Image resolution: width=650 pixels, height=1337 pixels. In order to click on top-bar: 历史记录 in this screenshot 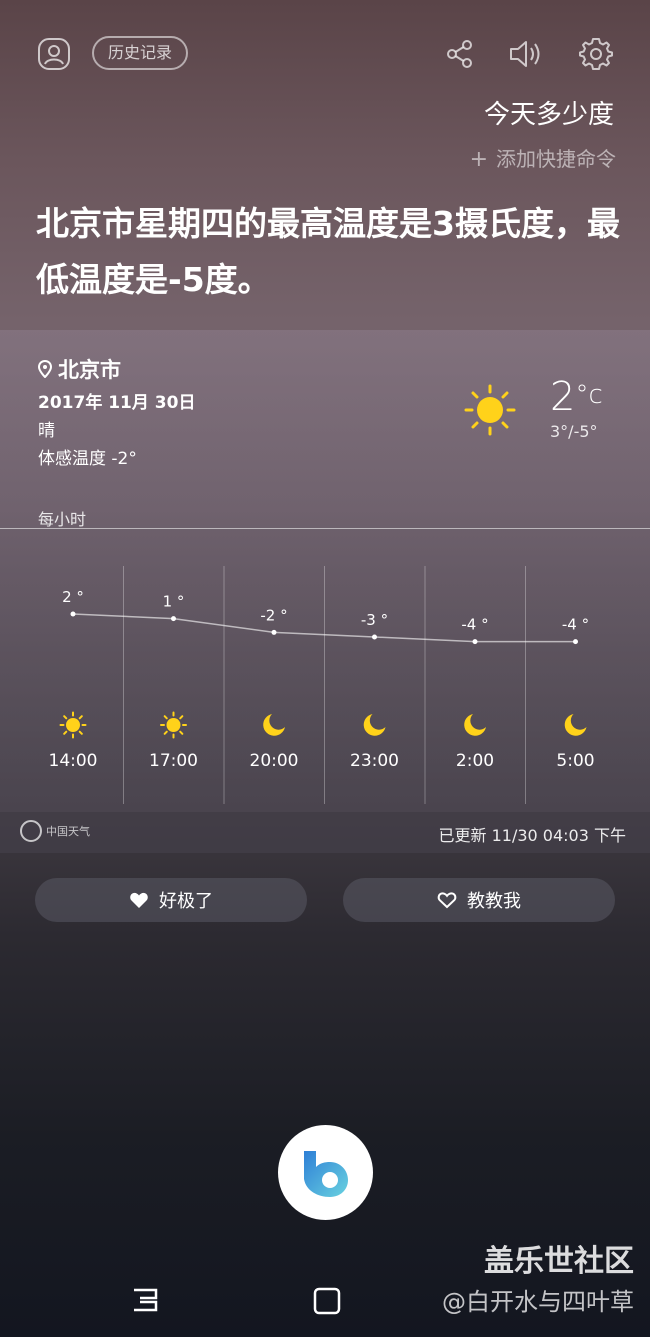, I will do `click(325, 55)`.